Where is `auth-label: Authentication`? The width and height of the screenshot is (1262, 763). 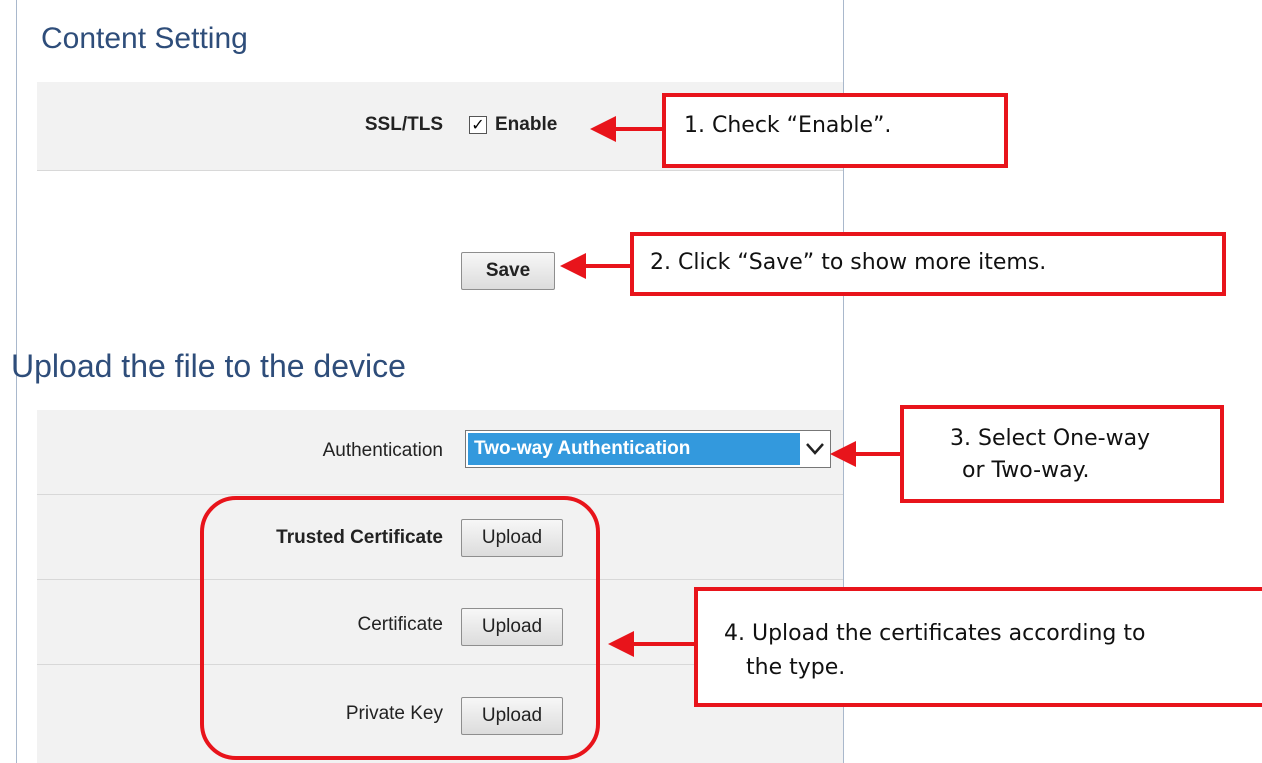
auth-label: Authentication is located at coordinates (382, 450).